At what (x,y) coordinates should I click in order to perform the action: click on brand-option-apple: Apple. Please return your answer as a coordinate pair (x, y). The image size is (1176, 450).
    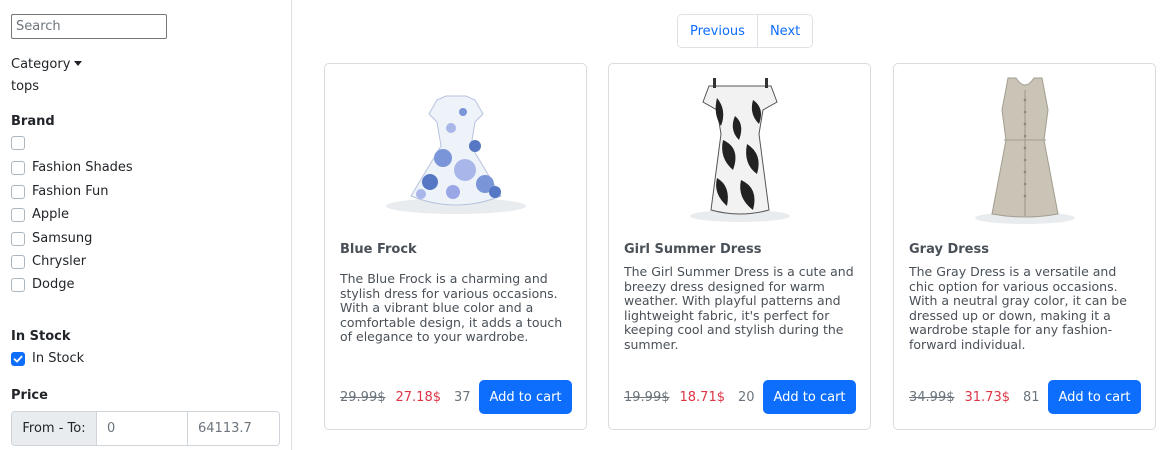
    Looking at the image, I should click on (40, 214).